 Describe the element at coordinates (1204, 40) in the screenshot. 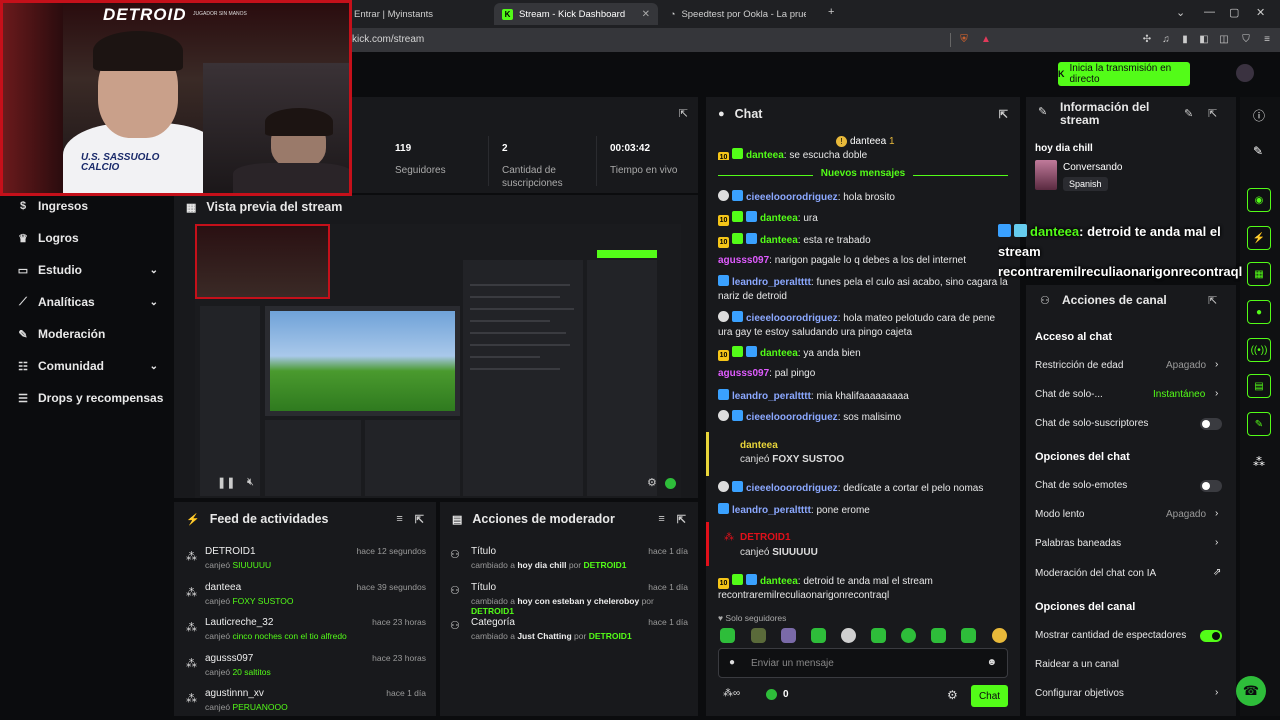

I see `screenshot-icon: ◧` at that location.